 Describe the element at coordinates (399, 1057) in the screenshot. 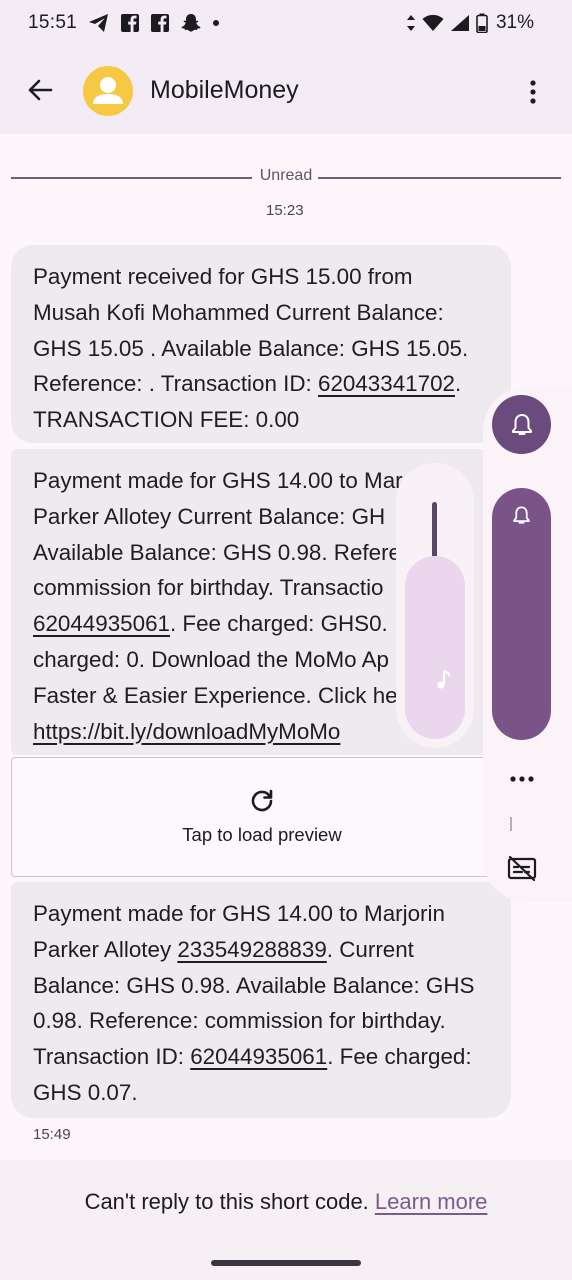

I see `message-text: . Fee charged:` at that location.